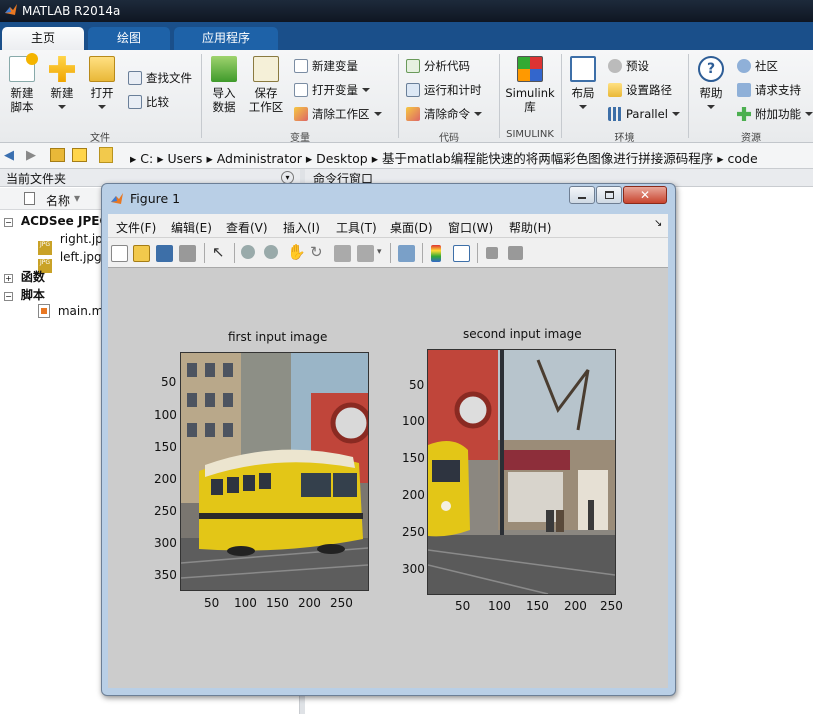  I want to click on save-workspace-button: 保存 工作区, so click(266, 85).